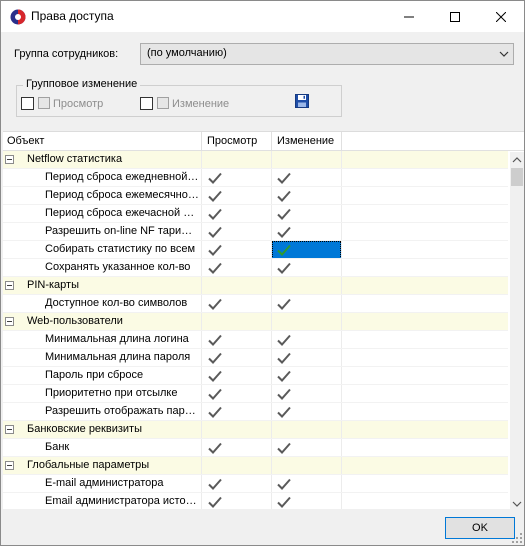 This screenshot has height=546, width=525. I want to click on row-object-label: Период сброса ежечасной статистики, so click(122, 213).